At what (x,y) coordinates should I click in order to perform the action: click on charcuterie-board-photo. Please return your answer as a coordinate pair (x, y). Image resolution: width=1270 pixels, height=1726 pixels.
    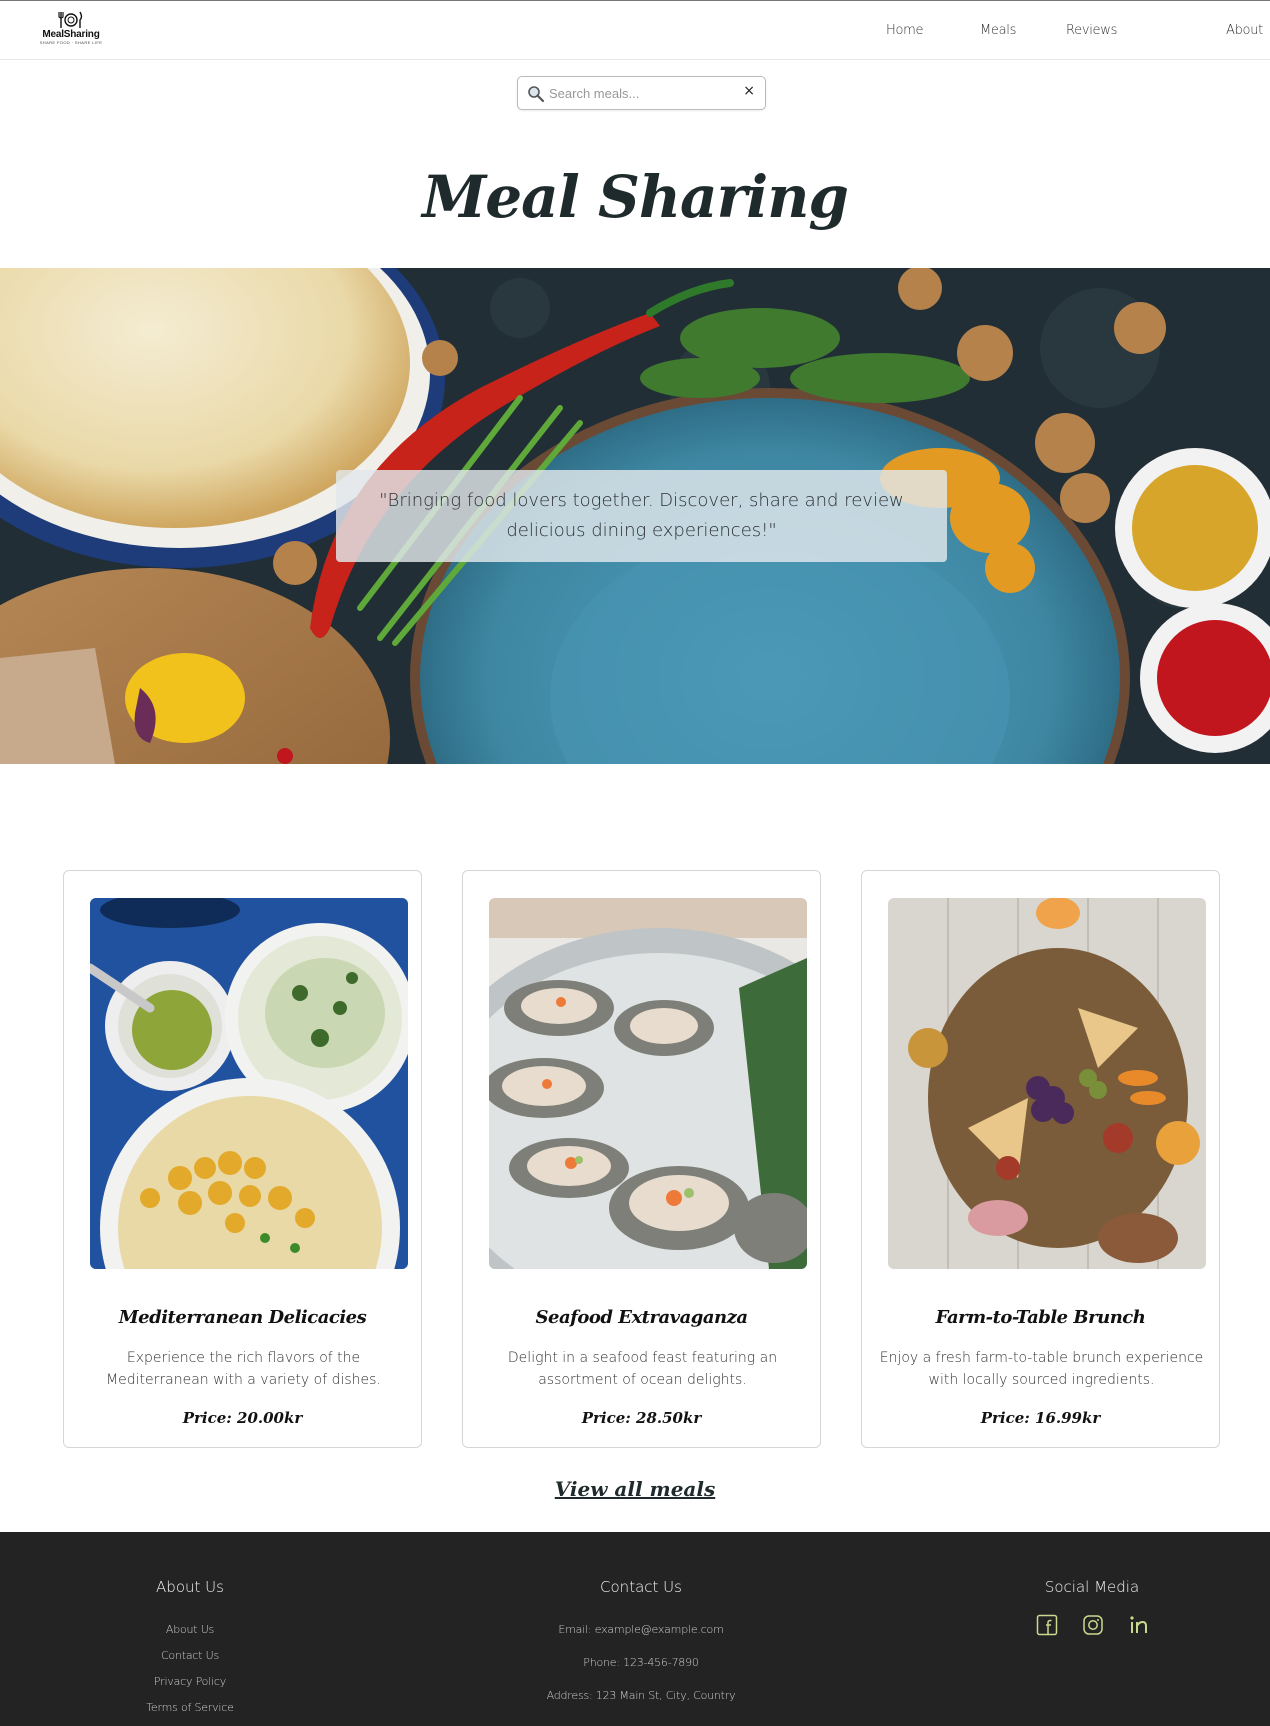
    Looking at the image, I should click on (1047, 1083).